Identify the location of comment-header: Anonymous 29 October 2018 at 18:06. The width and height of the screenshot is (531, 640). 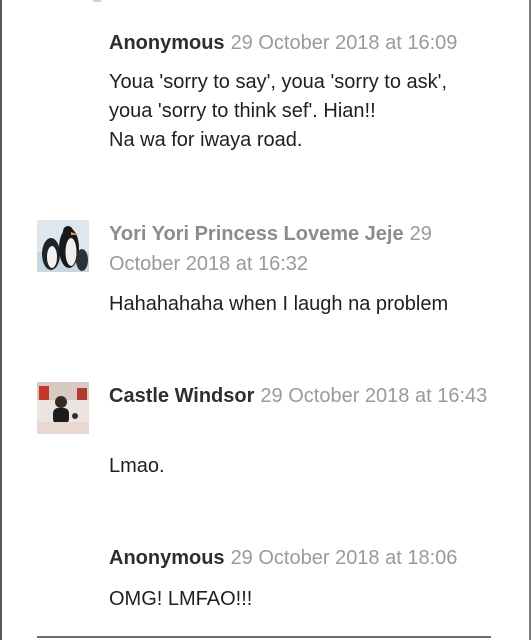
(306, 558).